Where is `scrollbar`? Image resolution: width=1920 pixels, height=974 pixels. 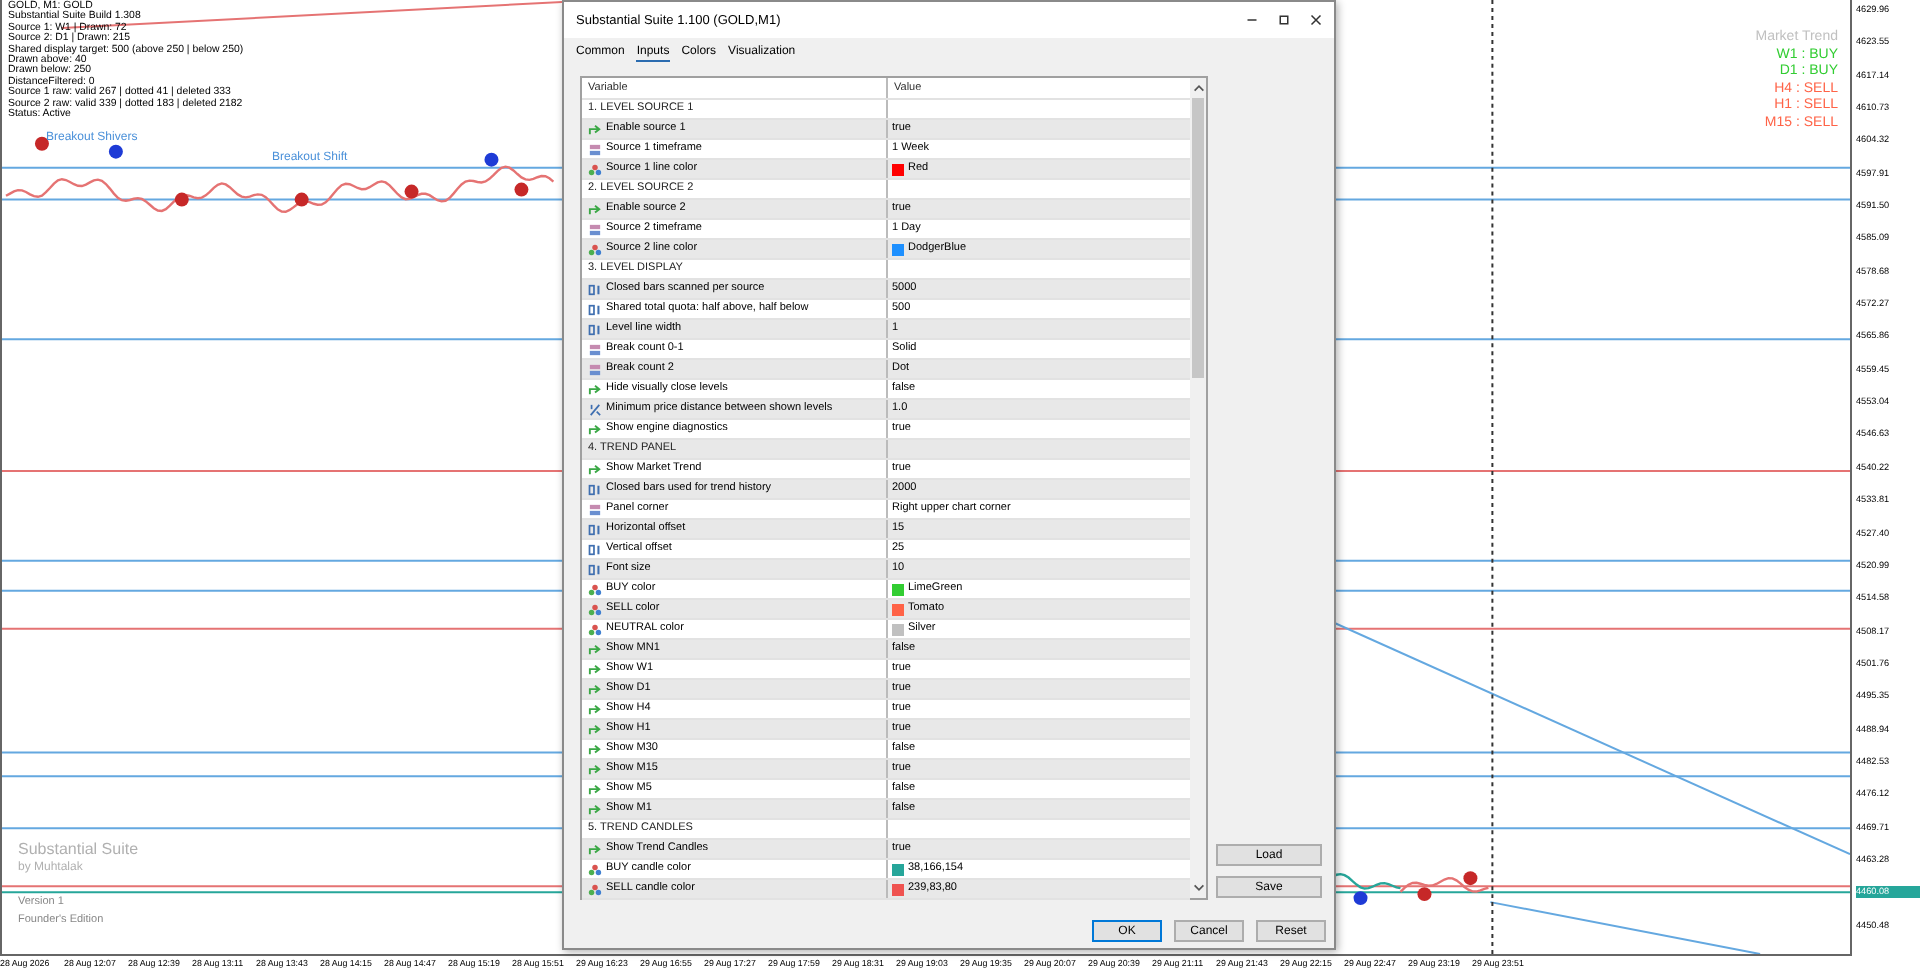
scrollbar is located at coordinates (1198, 488).